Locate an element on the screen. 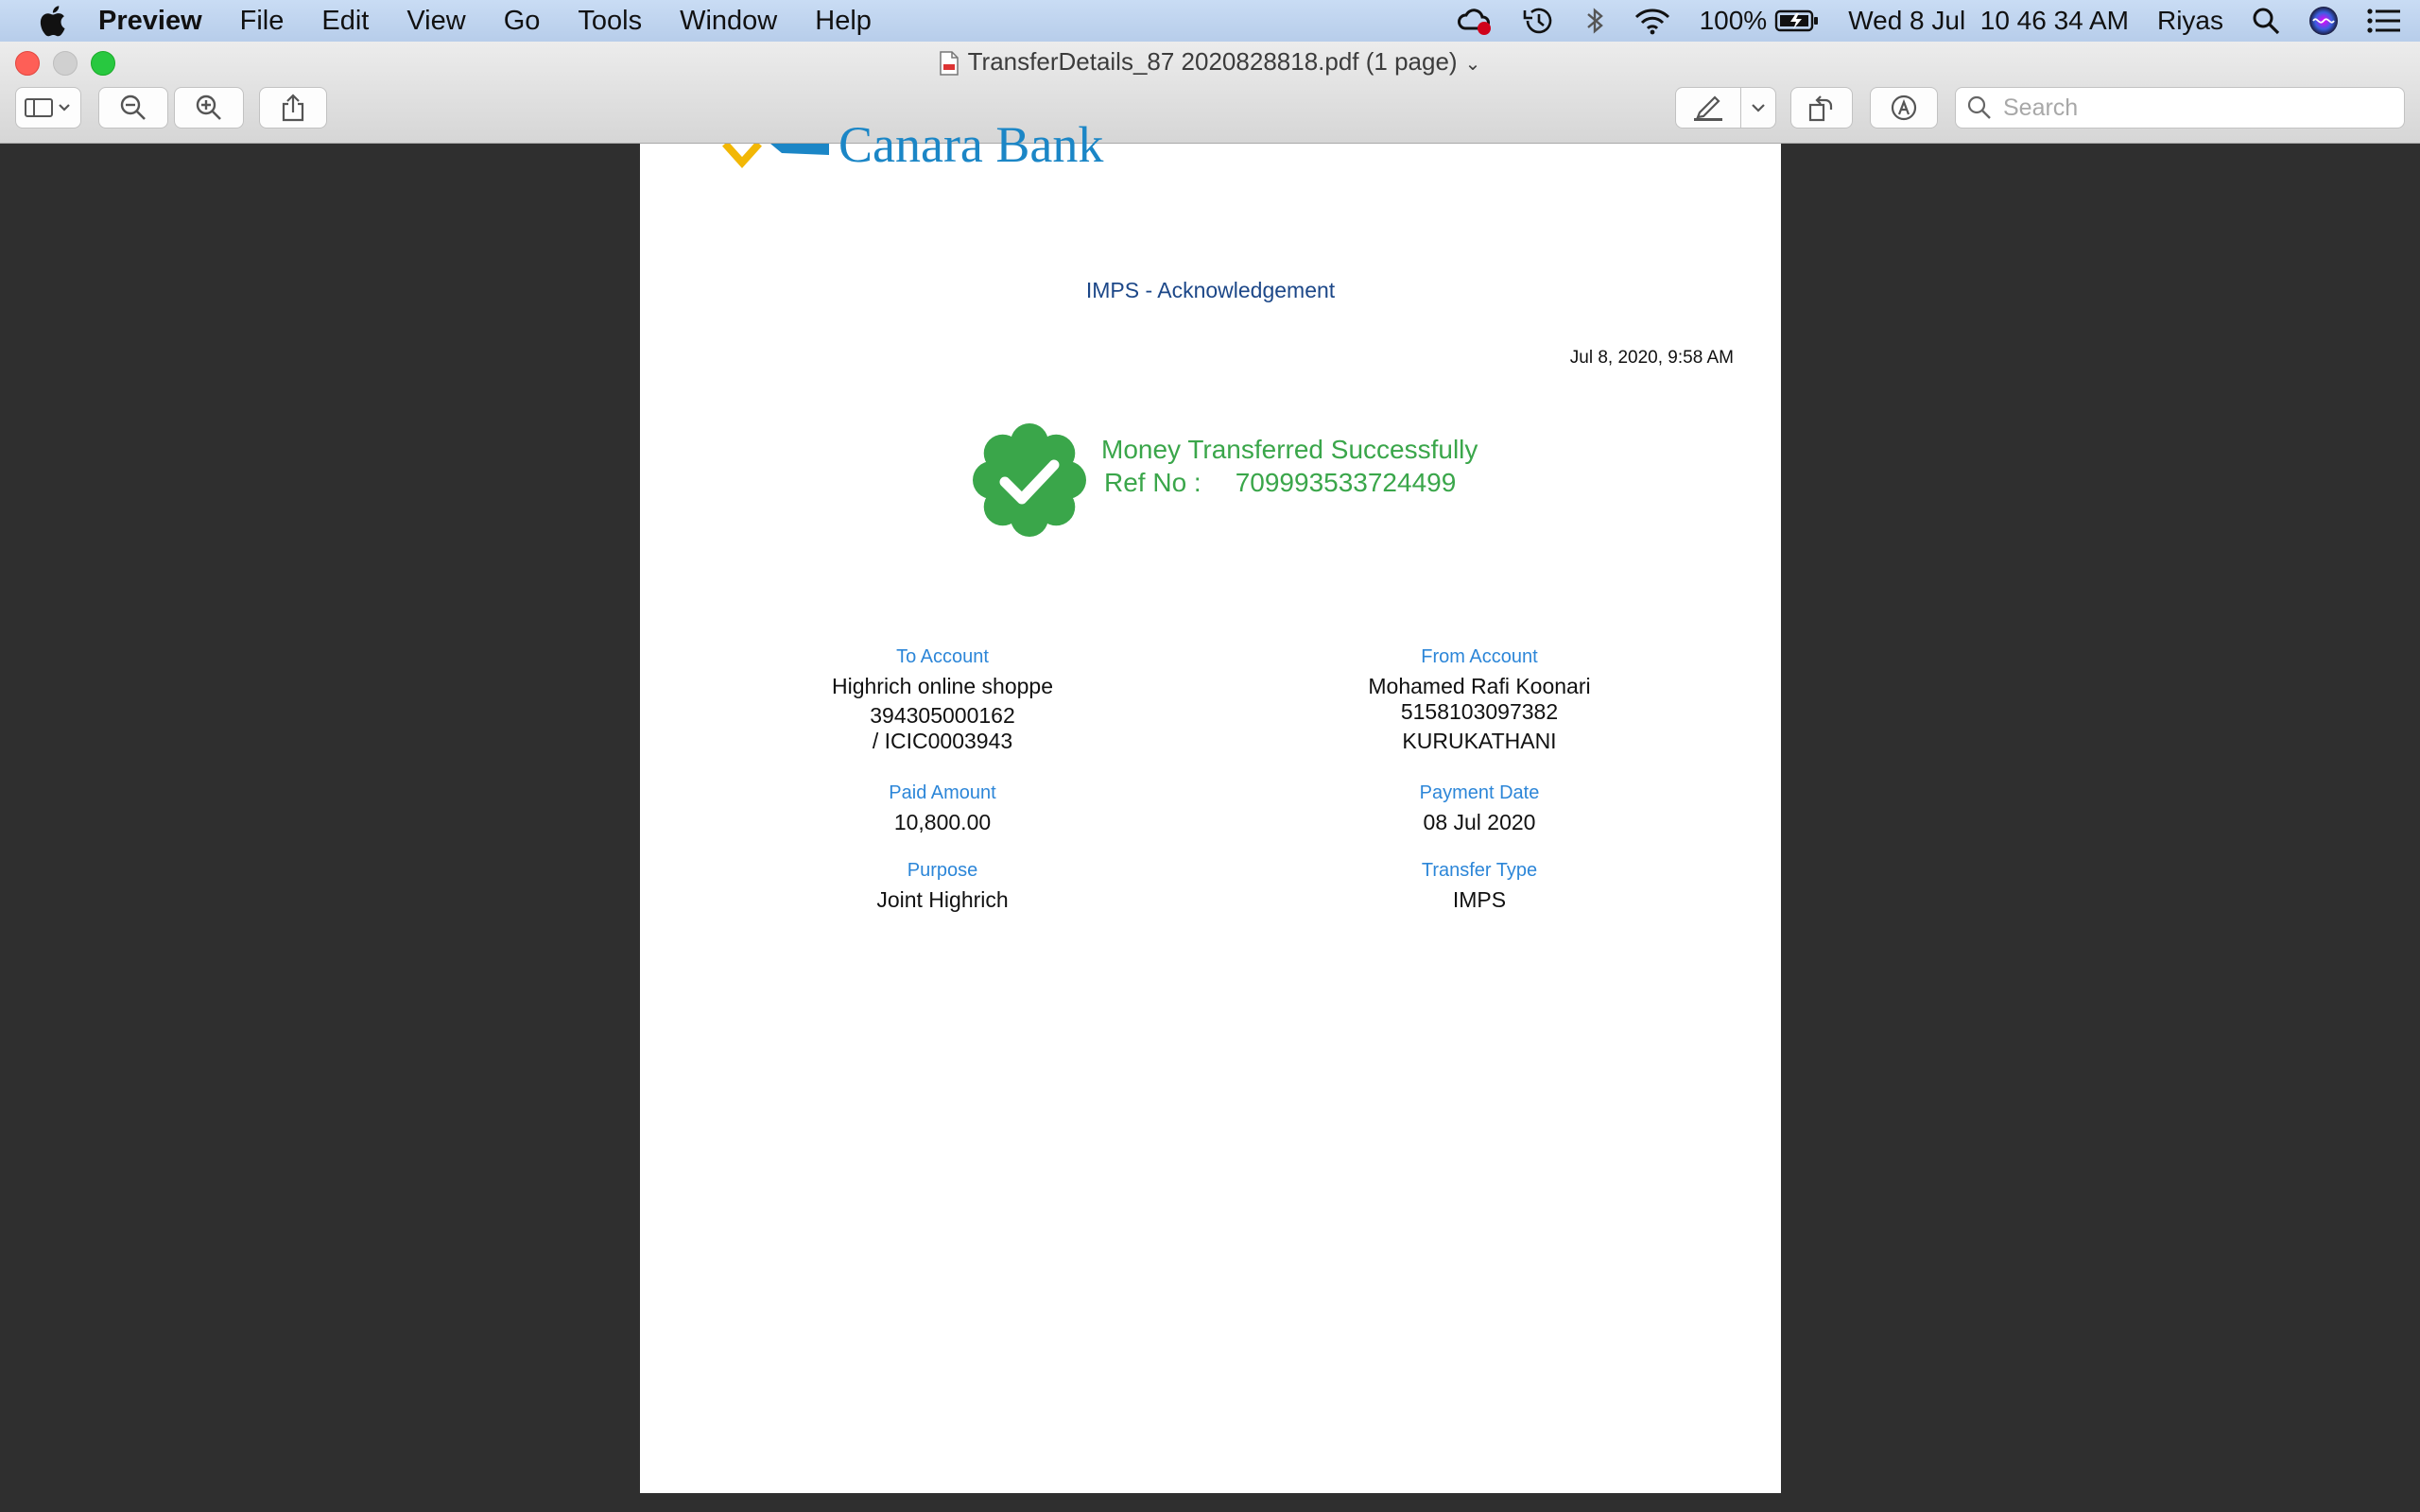 The height and width of the screenshot is (1512, 2420). from-account-number: 5158103097382 is located at coordinates (1480, 711).